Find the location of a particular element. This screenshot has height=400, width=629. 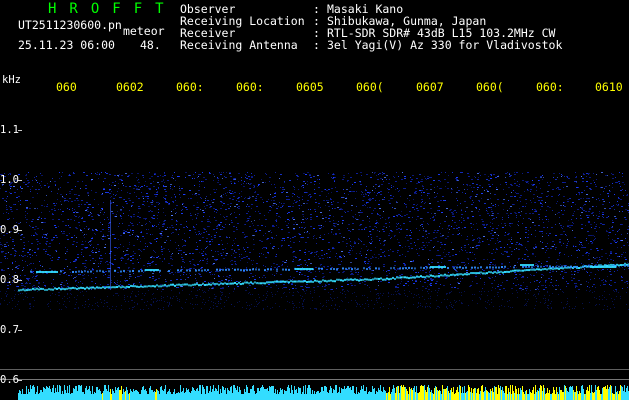

timestamp: 25.11.23 06:00 is located at coordinates (66, 45).